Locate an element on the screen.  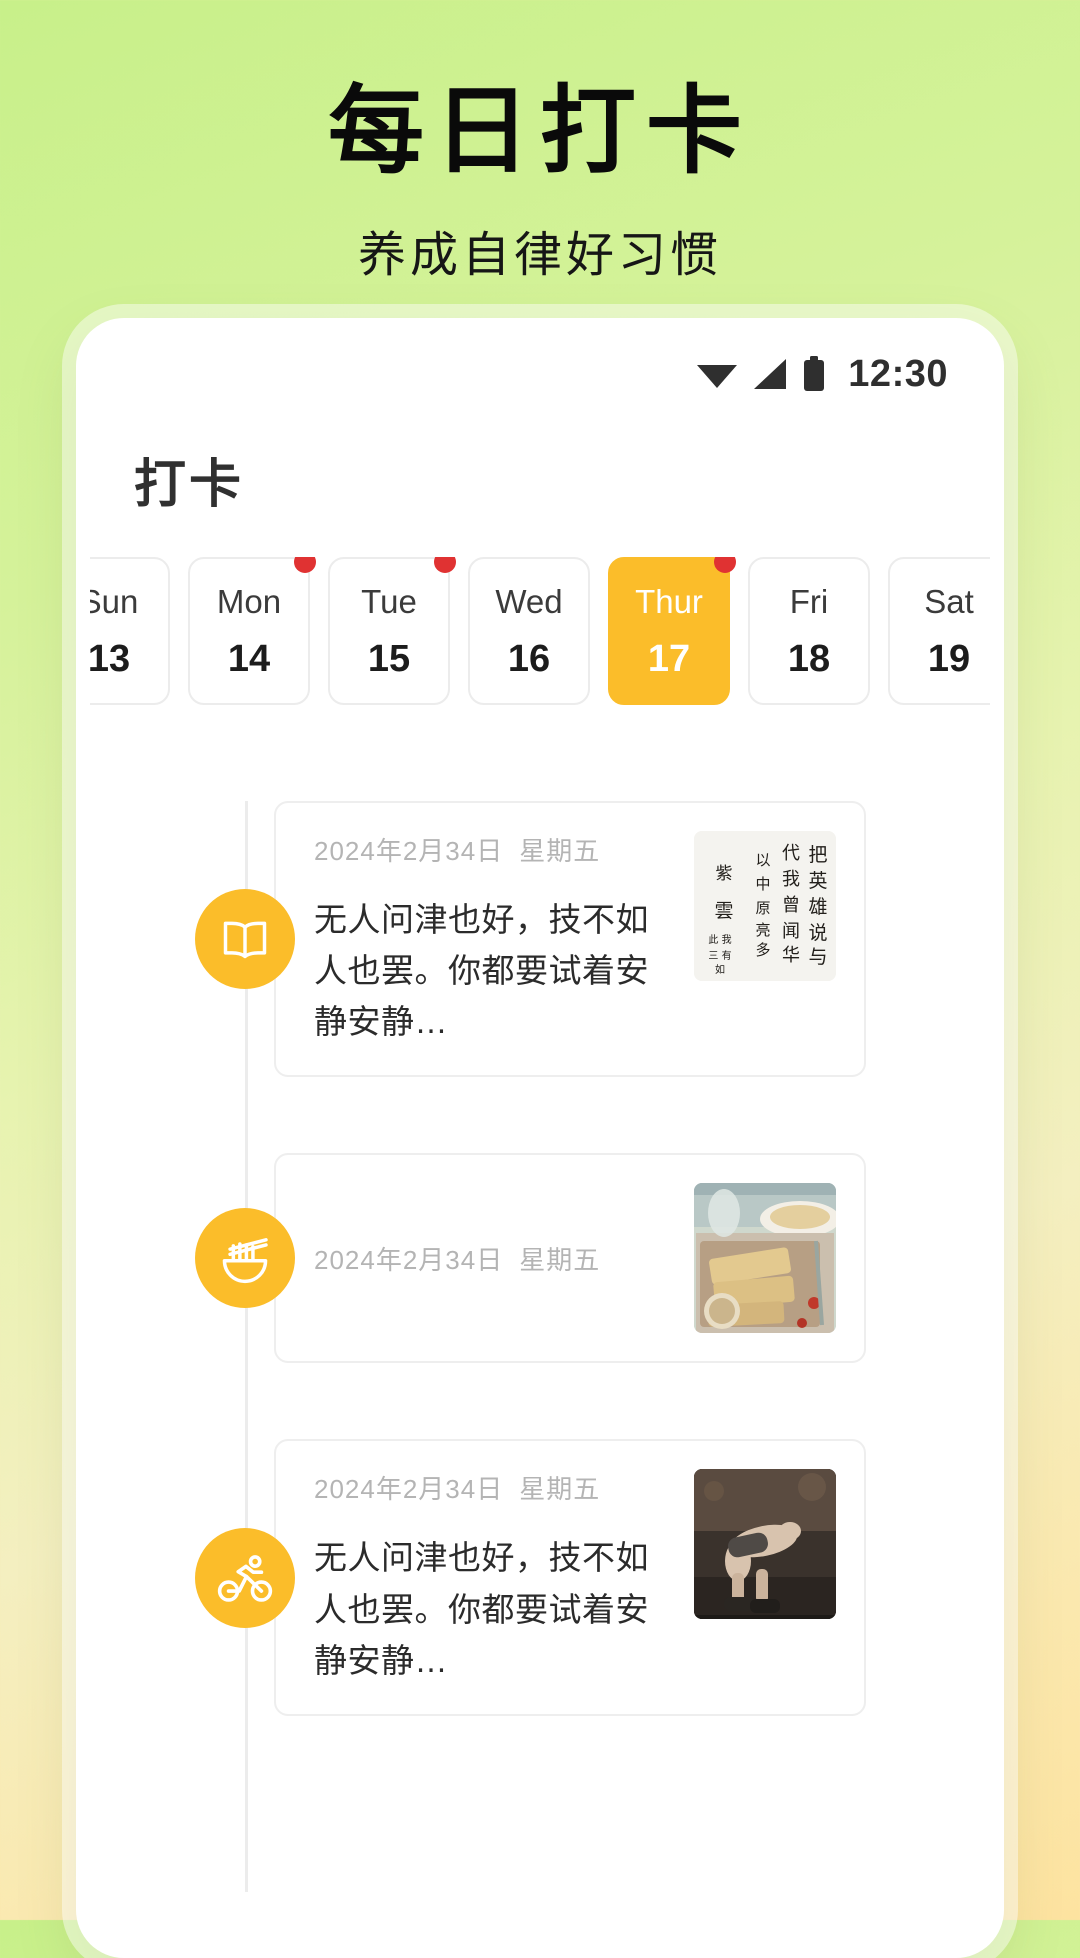
book-icon is located at coordinates (245, 939).